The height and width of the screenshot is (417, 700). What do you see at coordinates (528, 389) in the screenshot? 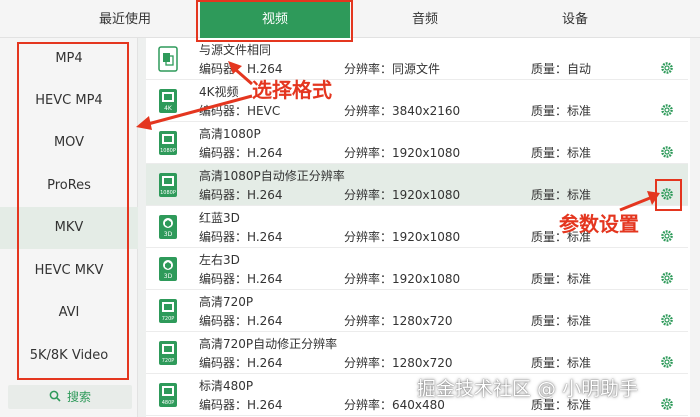
I see `watermark: 掘金技术社区 @ 小明助手` at bounding box center [528, 389].